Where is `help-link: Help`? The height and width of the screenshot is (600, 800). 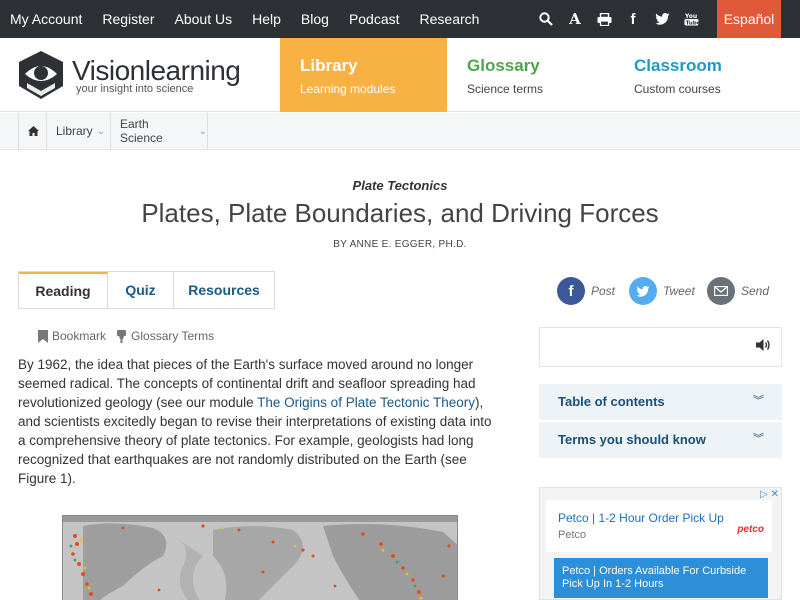 help-link: Help is located at coordinates (266, 19).